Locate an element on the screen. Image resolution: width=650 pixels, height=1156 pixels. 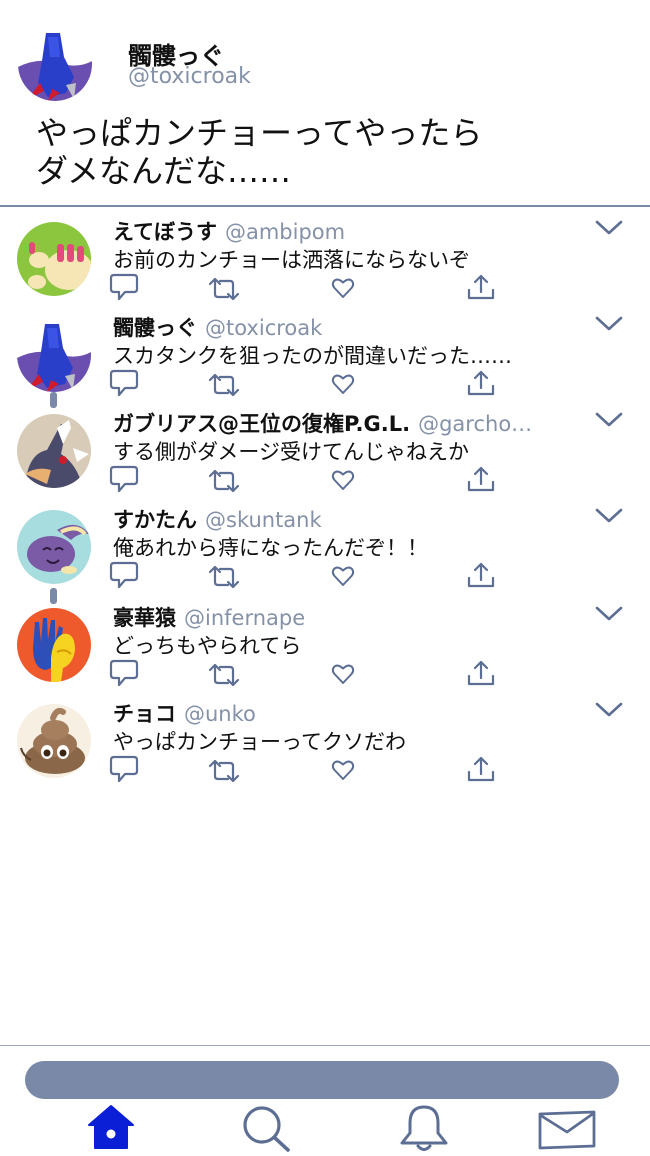
reply-text: やっぱカンチョーってクソだわ is located at coordinates (259, 742).